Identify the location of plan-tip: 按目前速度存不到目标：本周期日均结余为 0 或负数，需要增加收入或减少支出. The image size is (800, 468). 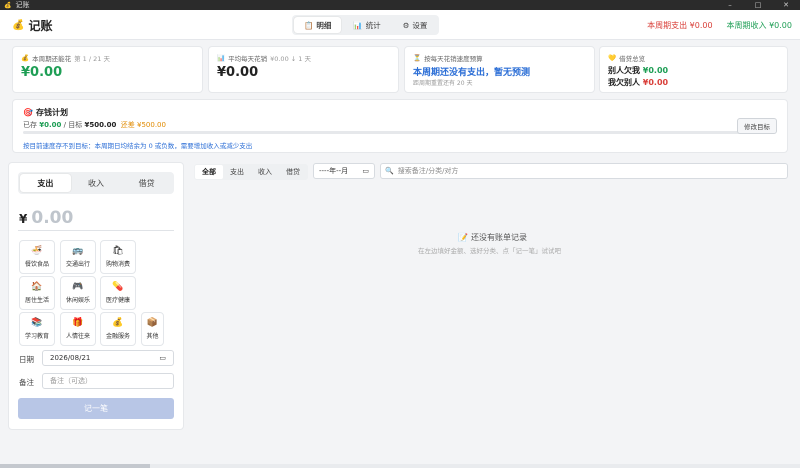
(138, 146).